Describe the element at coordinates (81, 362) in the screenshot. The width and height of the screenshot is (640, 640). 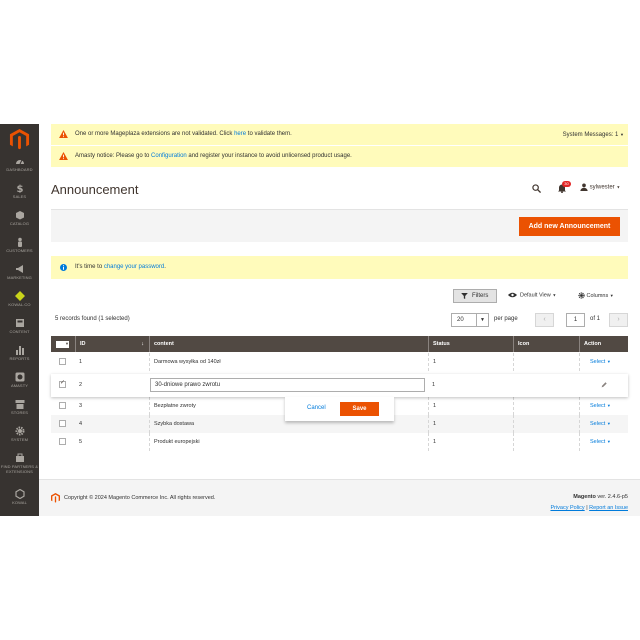
I see `row-id: 1` at that location.